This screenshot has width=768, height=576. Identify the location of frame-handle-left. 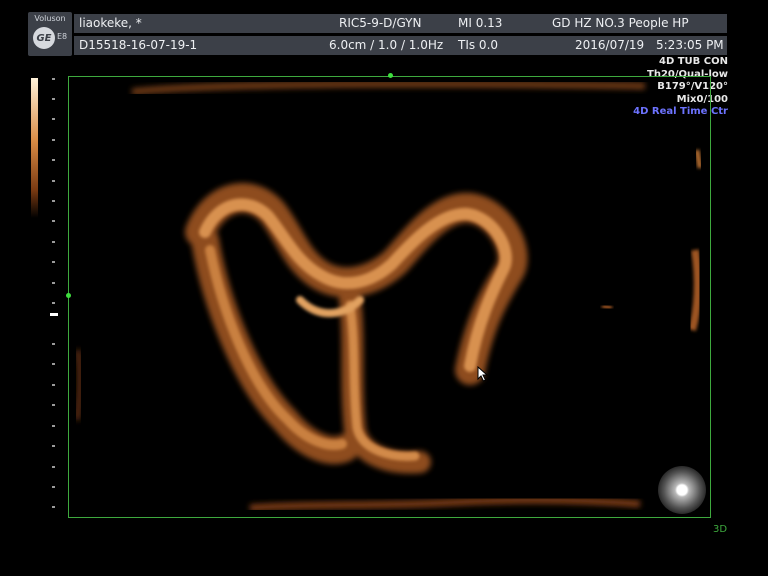
(68, 295).